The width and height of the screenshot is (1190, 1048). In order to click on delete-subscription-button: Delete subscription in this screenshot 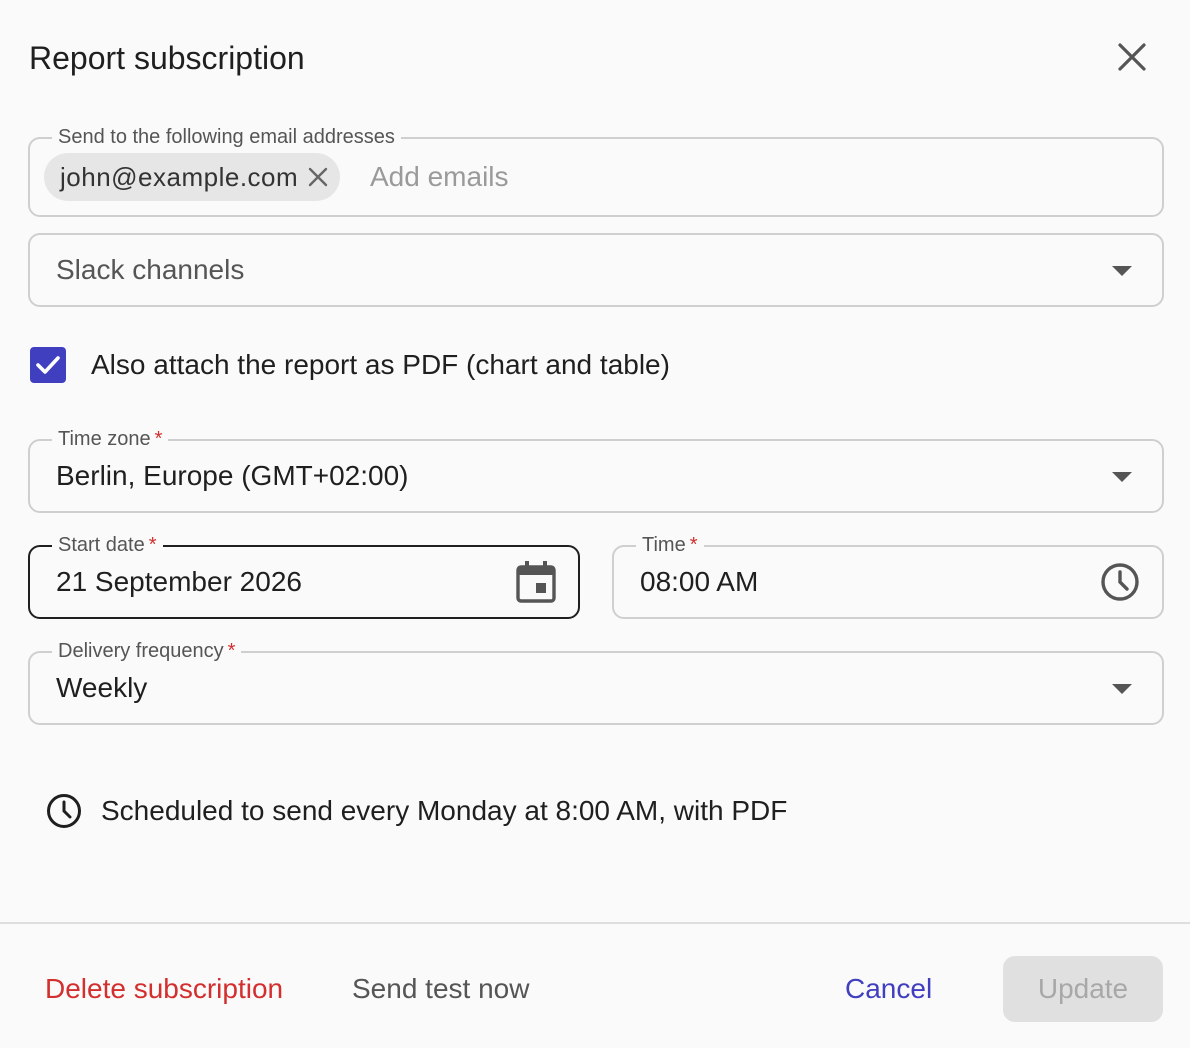, I will do `click(164, 989)`.